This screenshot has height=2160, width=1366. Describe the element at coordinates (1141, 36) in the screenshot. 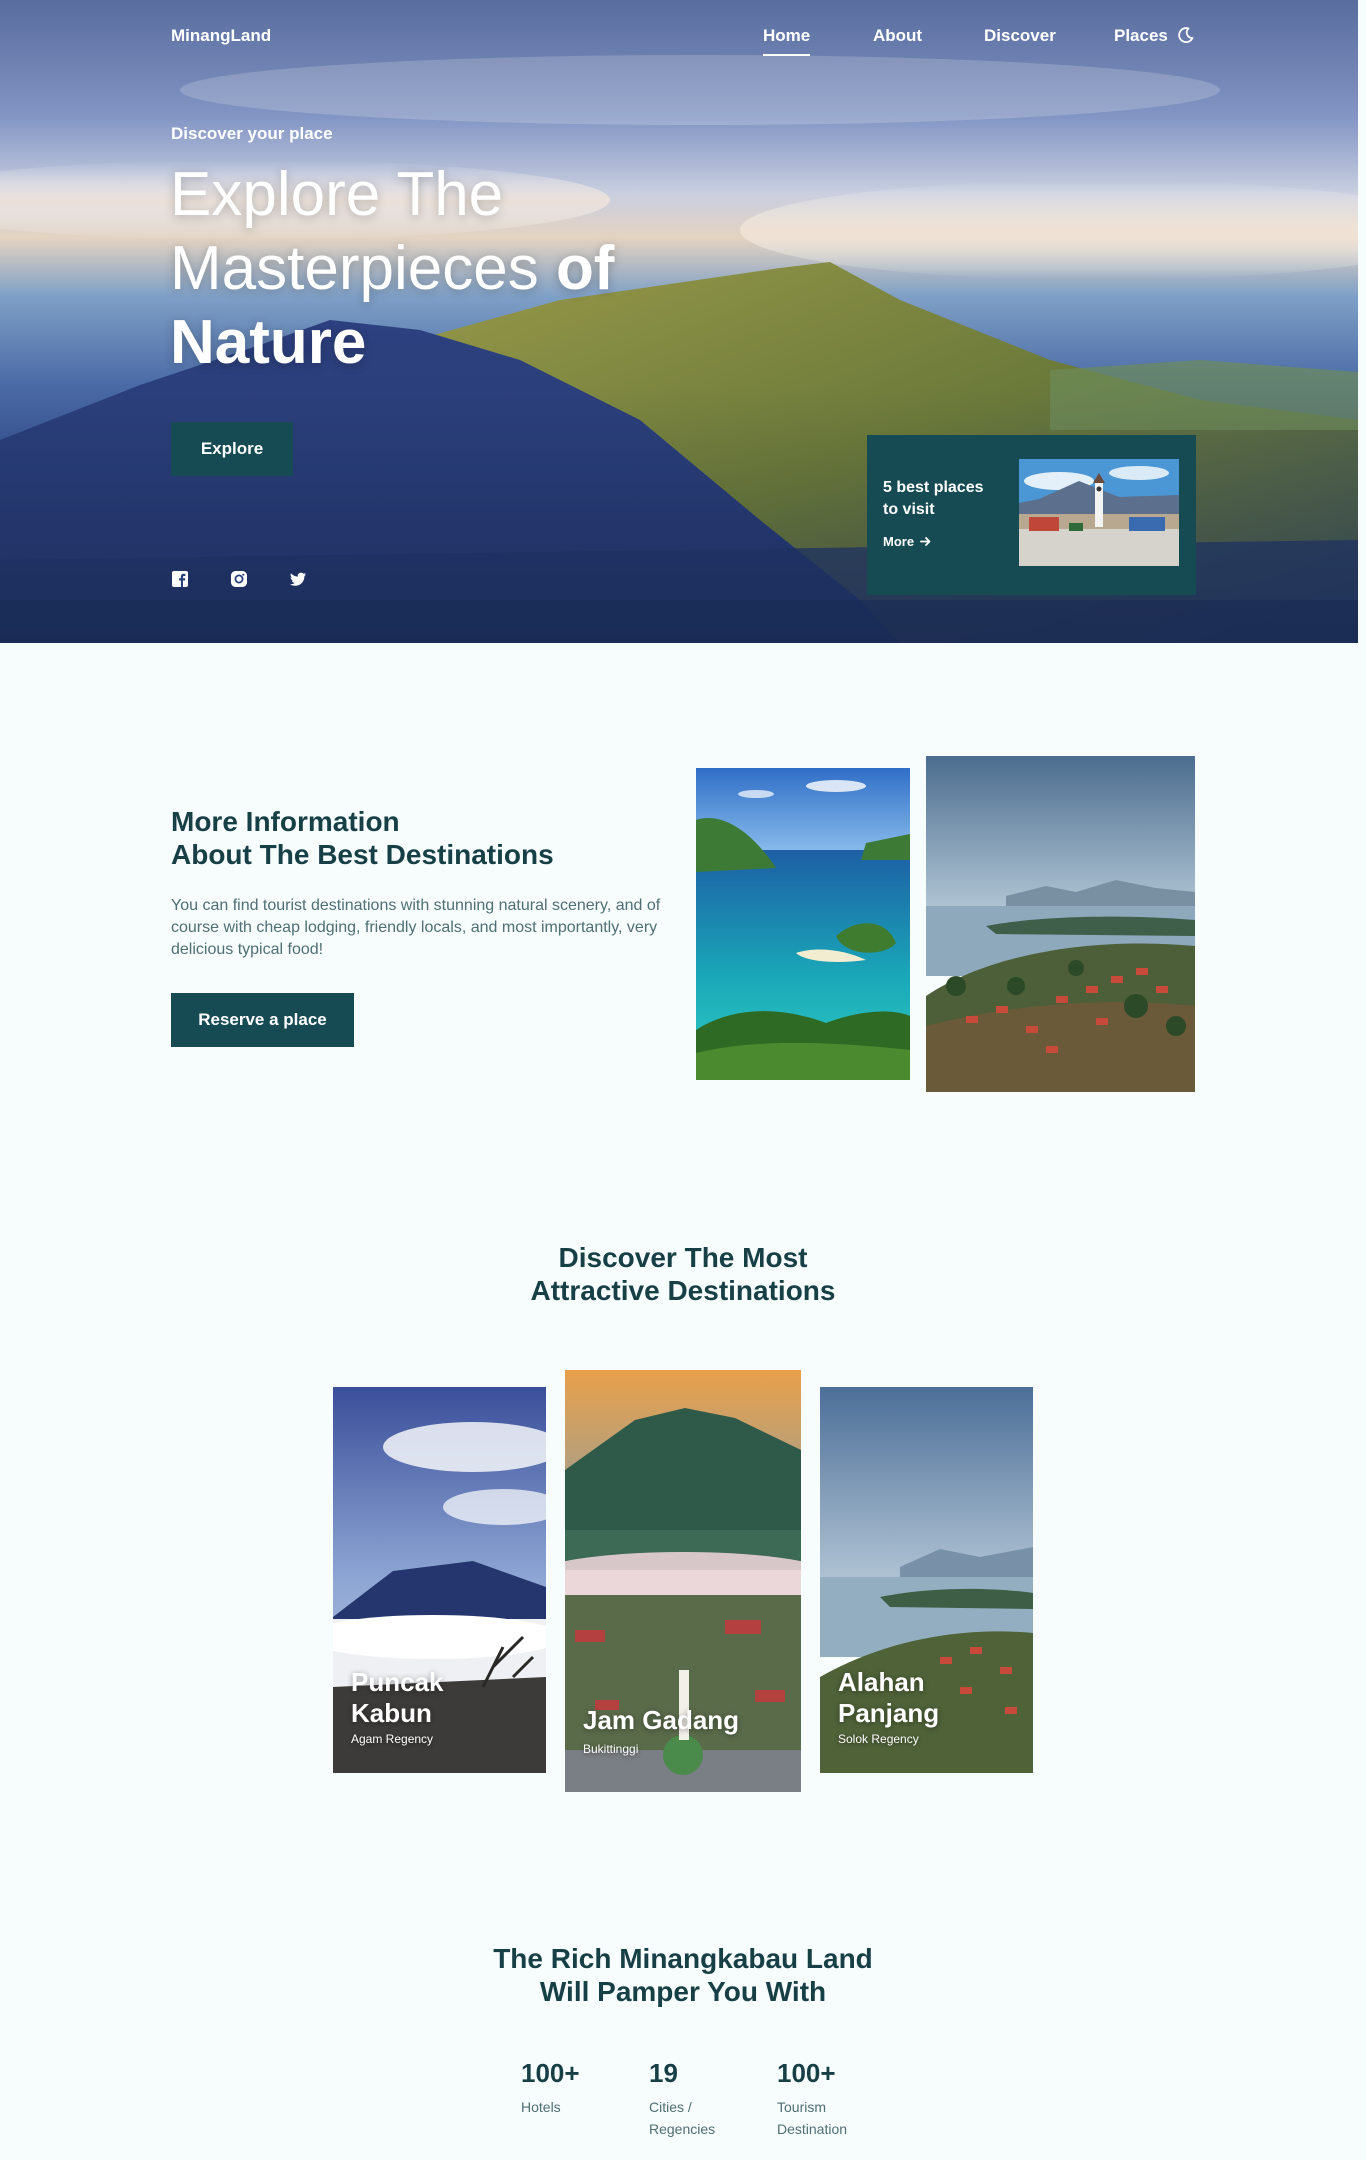

I see `nav-link-places: Places` at that location.